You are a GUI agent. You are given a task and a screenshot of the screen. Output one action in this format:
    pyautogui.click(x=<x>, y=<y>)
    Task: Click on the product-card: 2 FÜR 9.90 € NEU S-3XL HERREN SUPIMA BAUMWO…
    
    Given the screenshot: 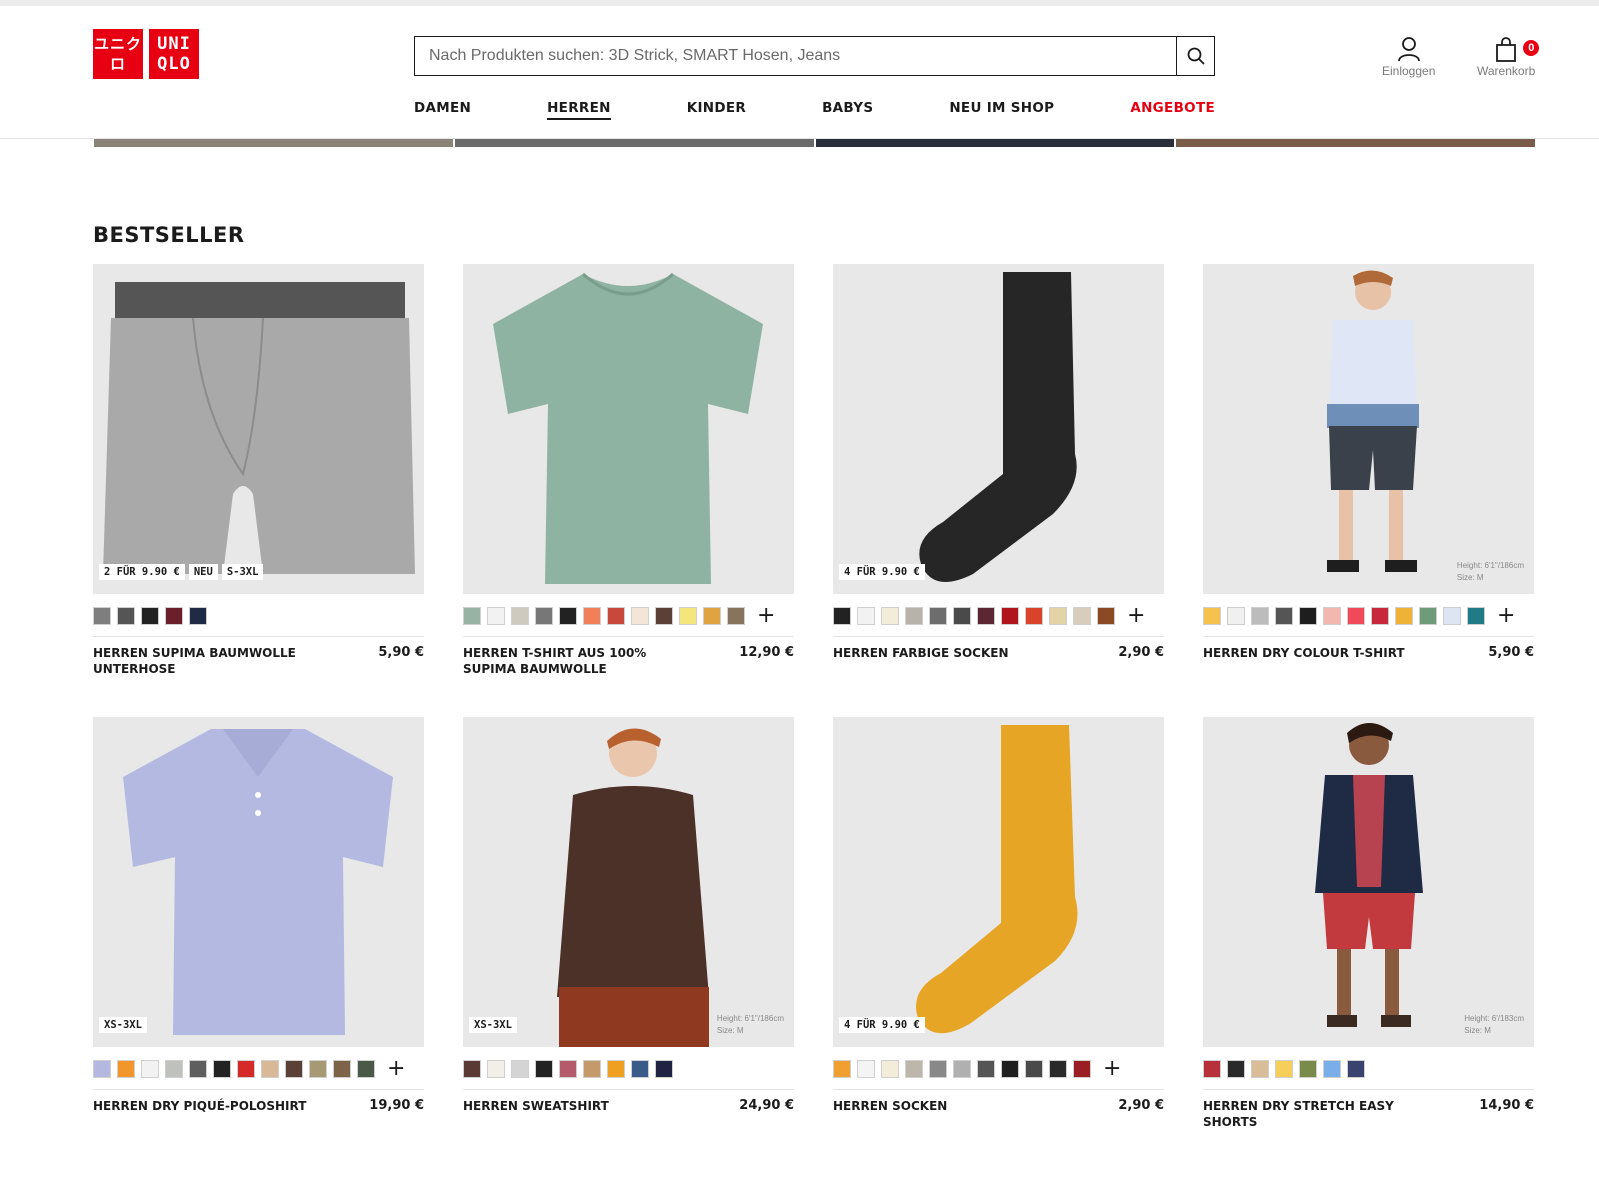 What is the action you would take?
    pyautogui.click(x=258, y=470)
    